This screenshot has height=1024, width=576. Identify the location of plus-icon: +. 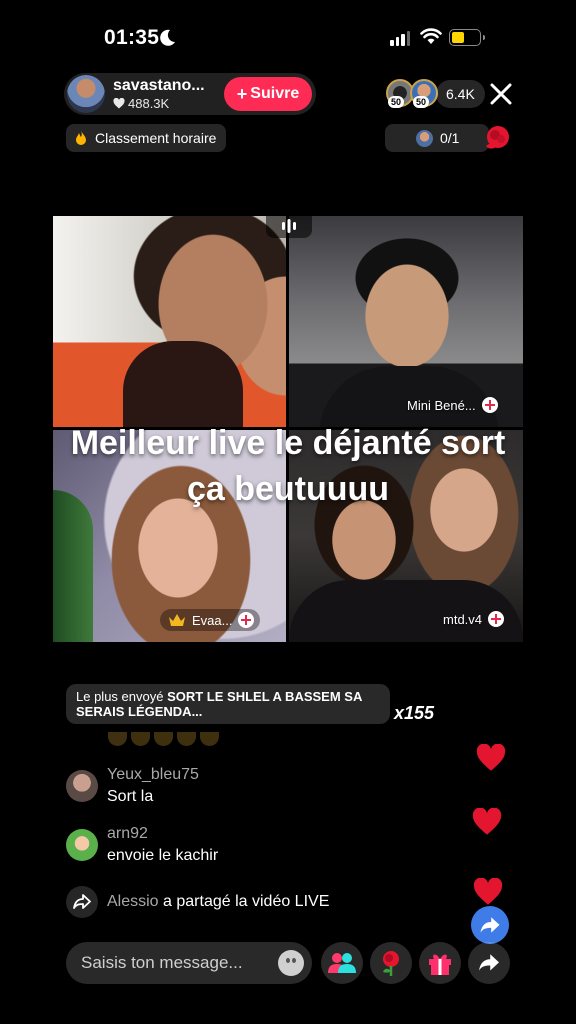
(242, 93).